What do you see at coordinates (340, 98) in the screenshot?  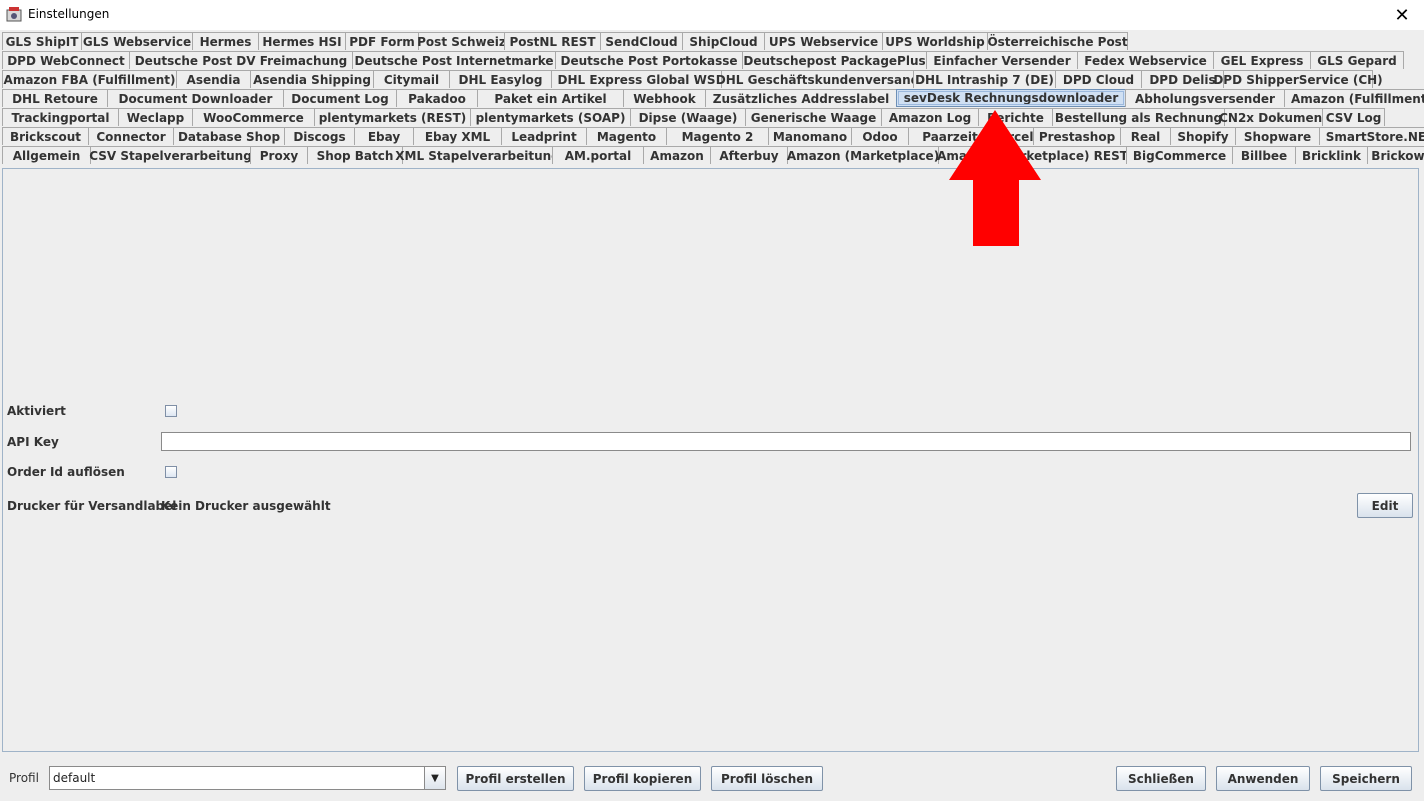 I see `tab-document-log: Document Log` at bounding box center [340, 98].